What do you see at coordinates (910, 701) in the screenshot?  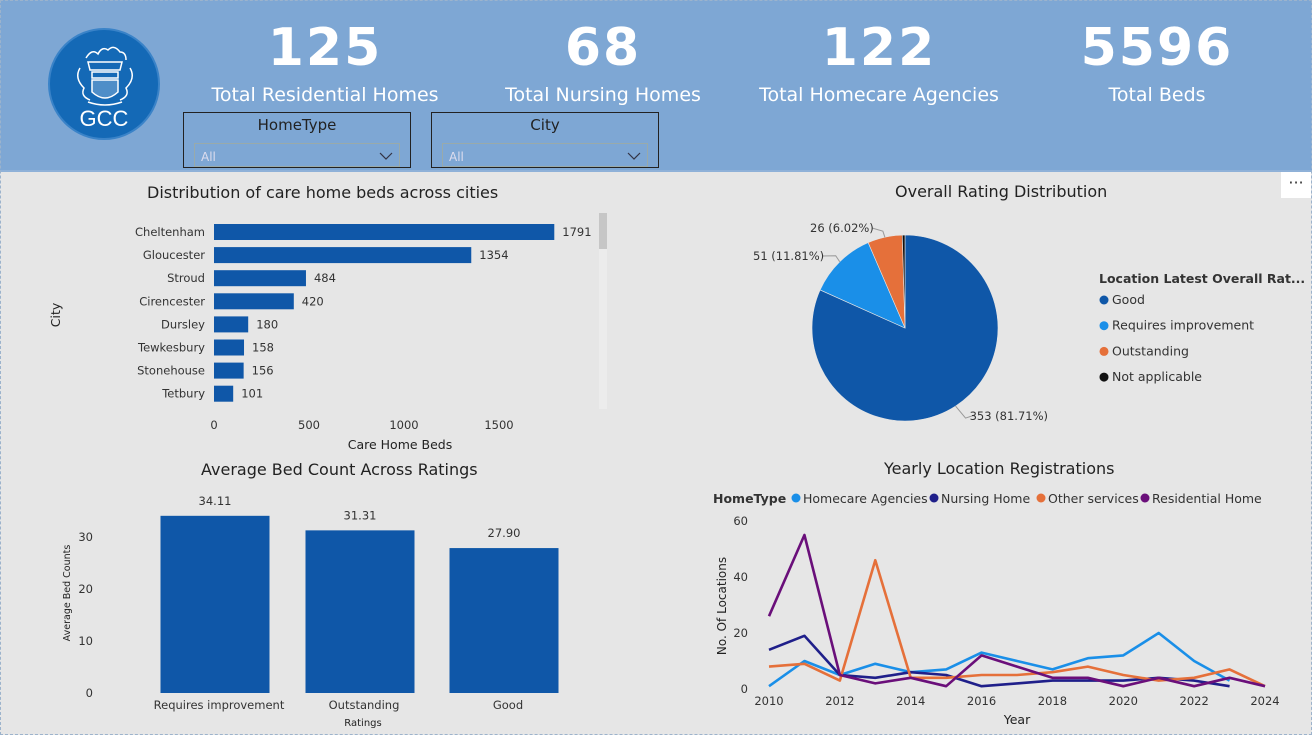 I see `x-tick-label: 2014` at bounding box center [910, 701].